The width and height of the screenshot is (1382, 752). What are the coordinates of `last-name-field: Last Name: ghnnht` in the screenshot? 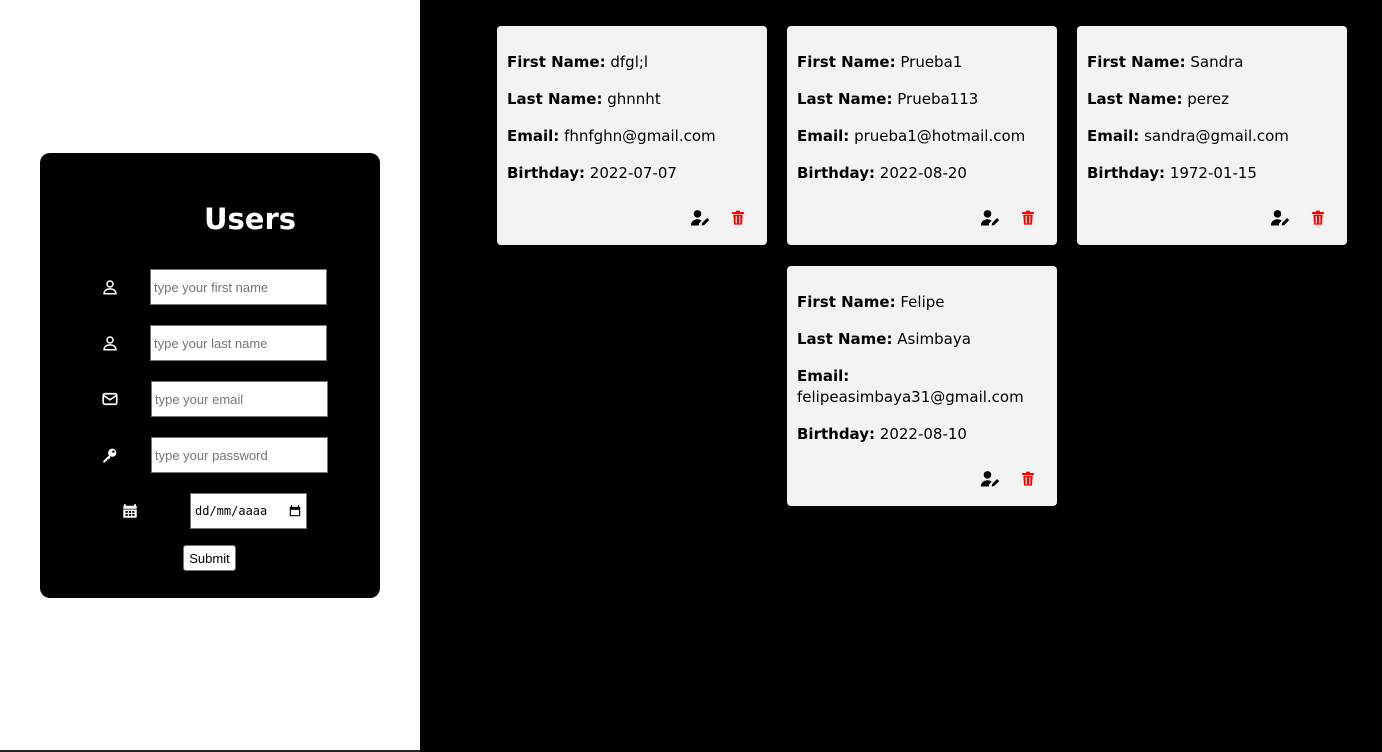 It's located at (632, 99).